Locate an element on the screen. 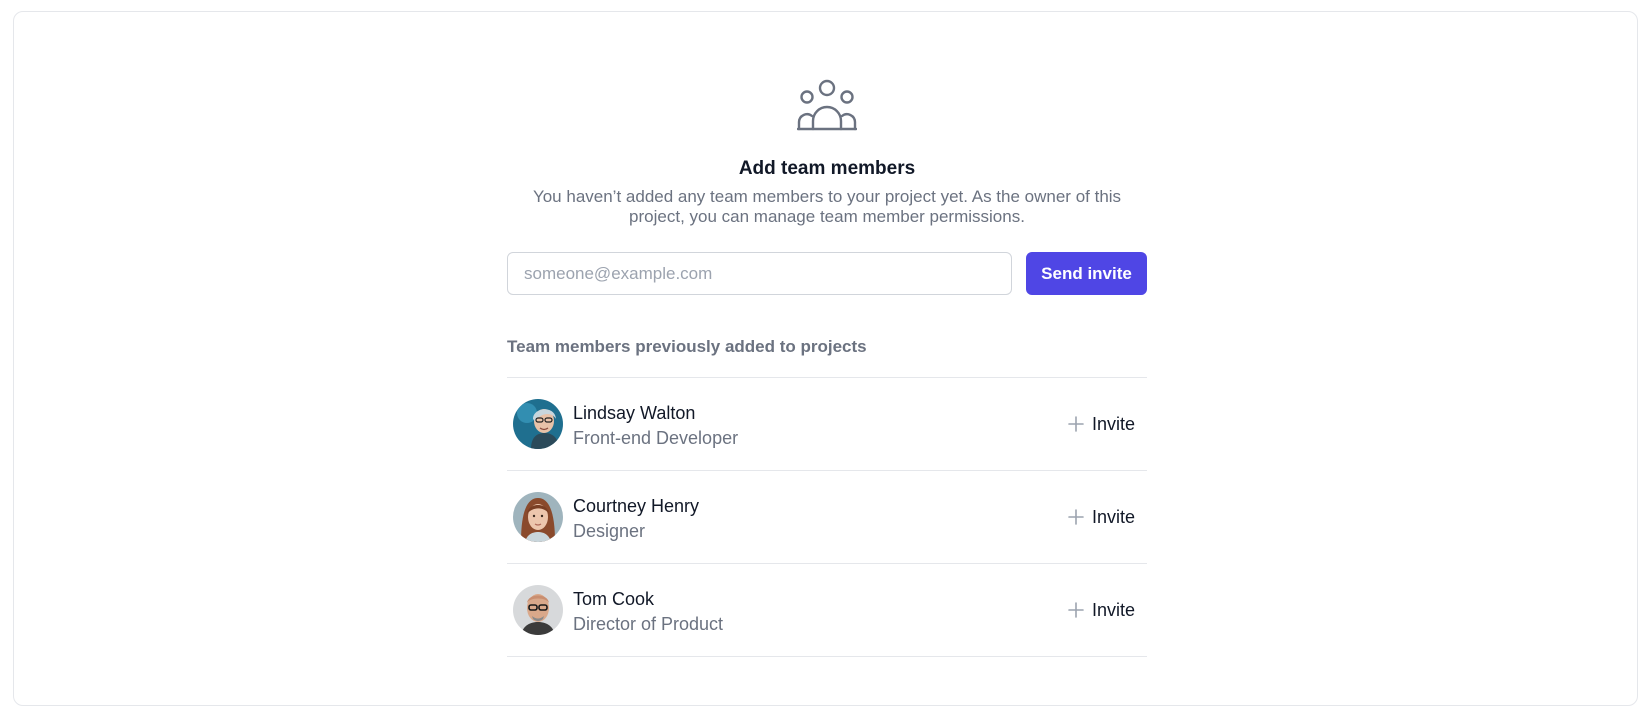  email-input is located at coordinates (759, 273).